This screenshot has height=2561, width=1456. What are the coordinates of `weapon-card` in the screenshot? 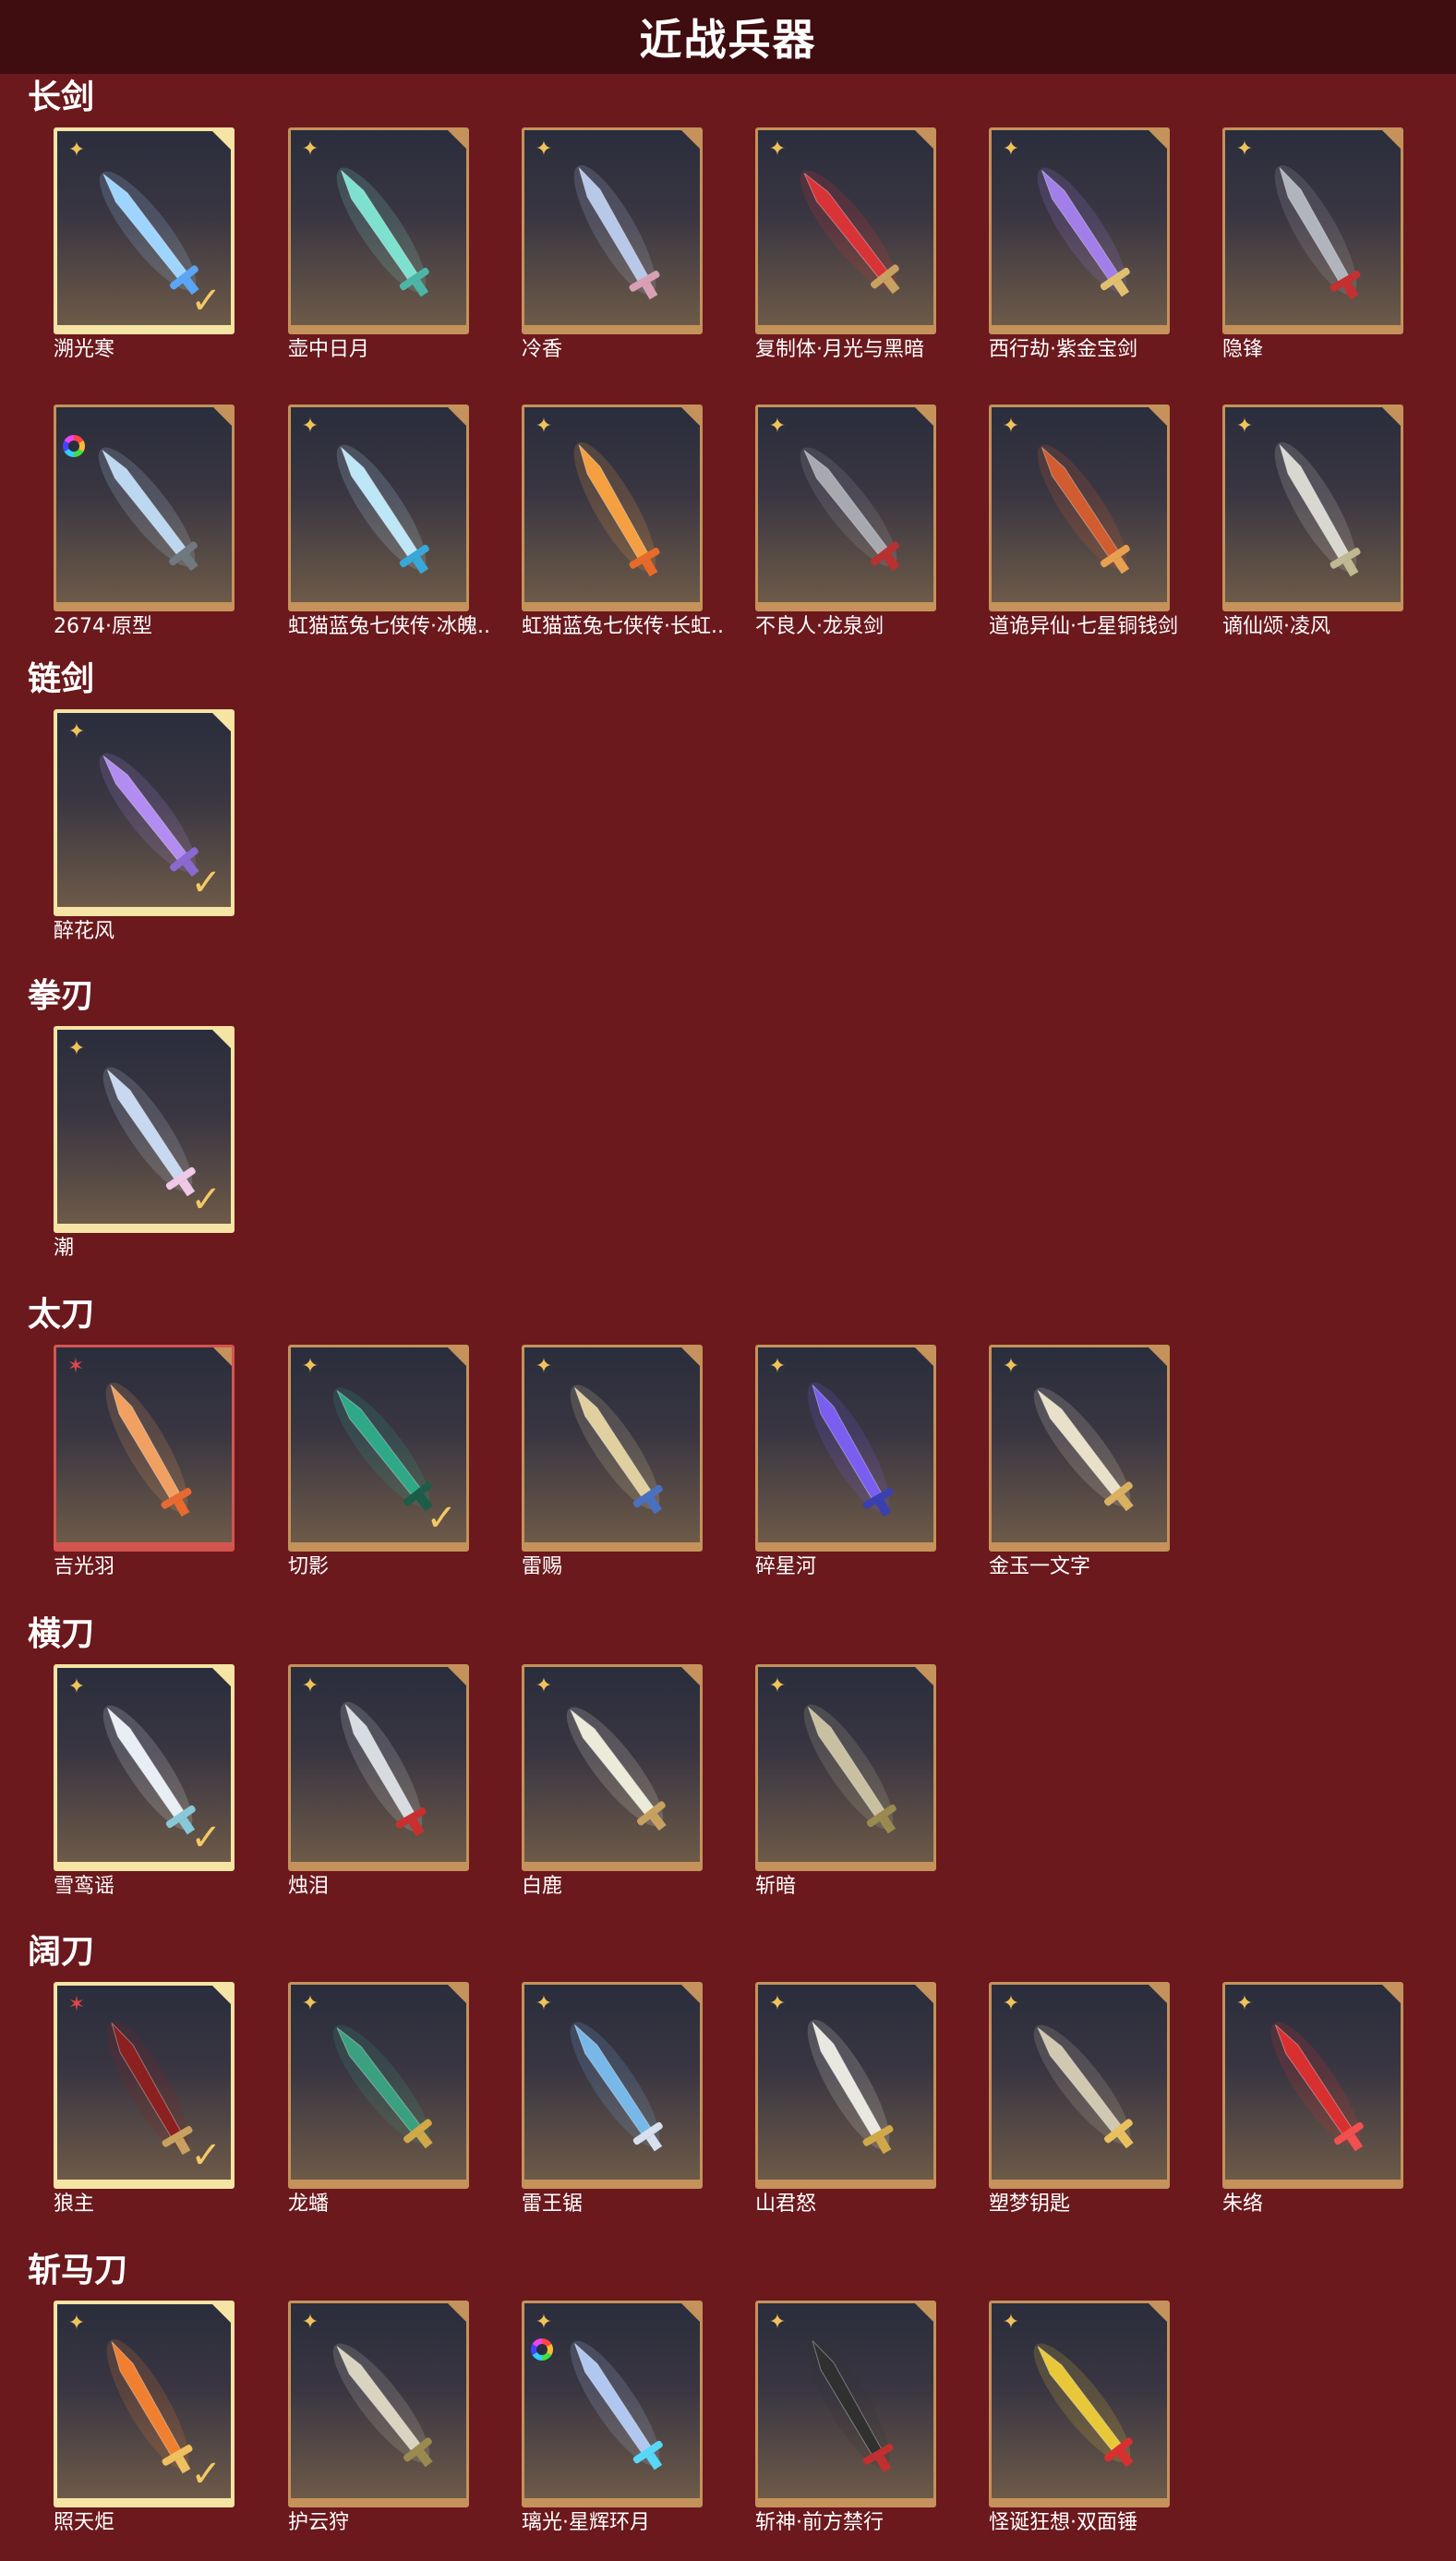 It's located at (144, 508).